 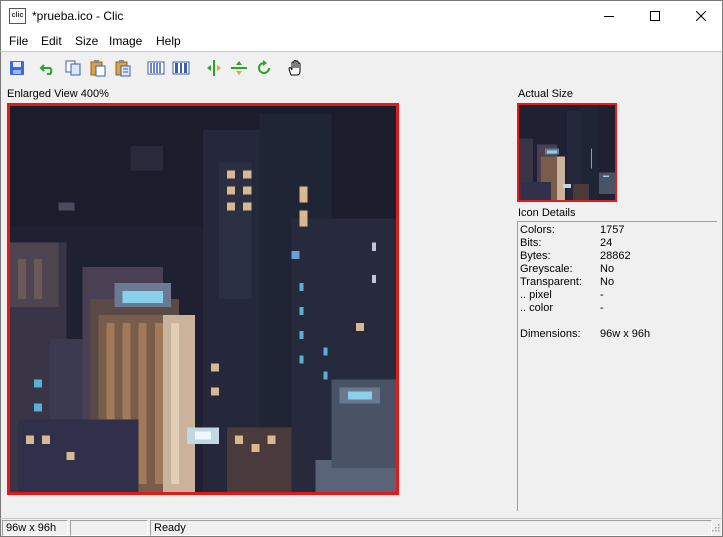 I want to click on detail-value: 96w x 96h, so click(x=625, y=334).